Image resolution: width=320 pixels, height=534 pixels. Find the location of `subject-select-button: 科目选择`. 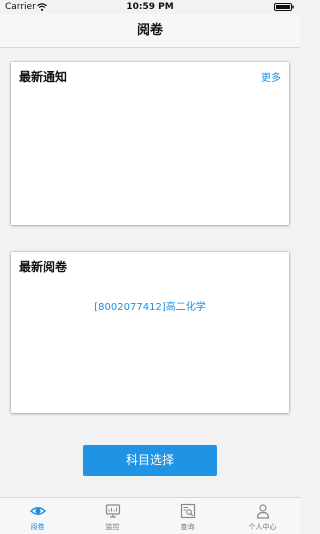

subject-select-button: 科目选择 is located at coordinates (150, 460).